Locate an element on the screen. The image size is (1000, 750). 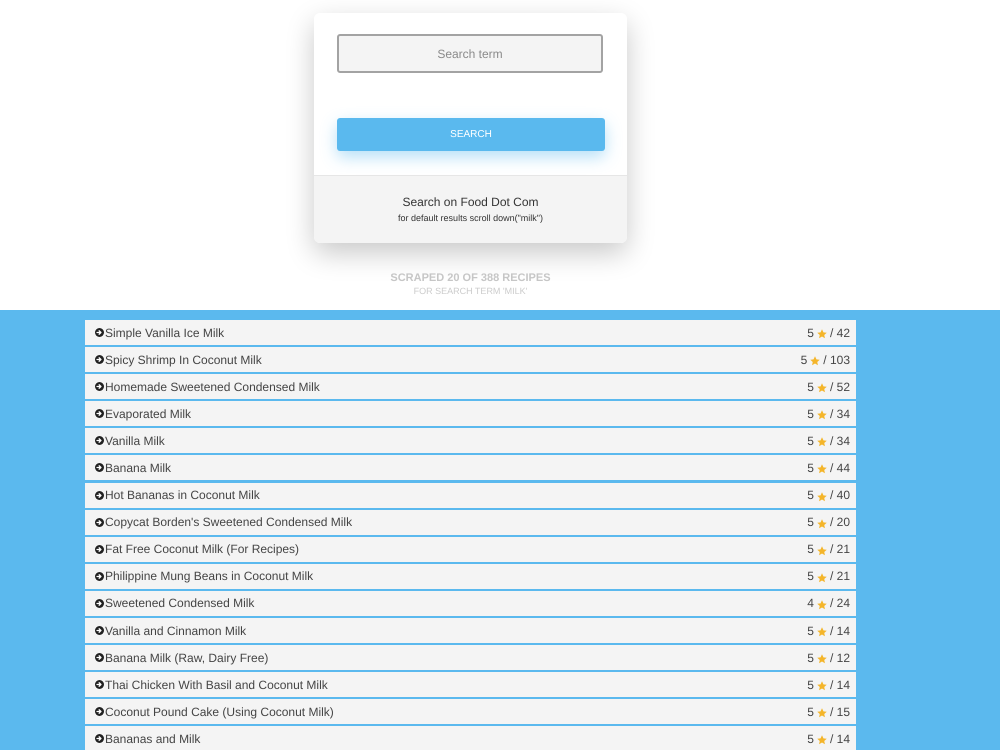
review-count: / 24 is located at coordinates (840, 603).